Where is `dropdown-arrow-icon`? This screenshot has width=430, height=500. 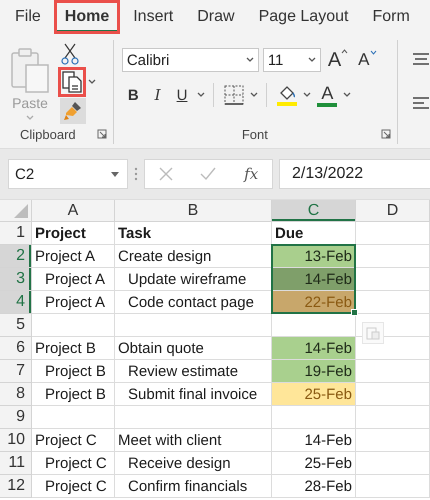 dropdown-arrow-icon is located at coordinates (115, 174).